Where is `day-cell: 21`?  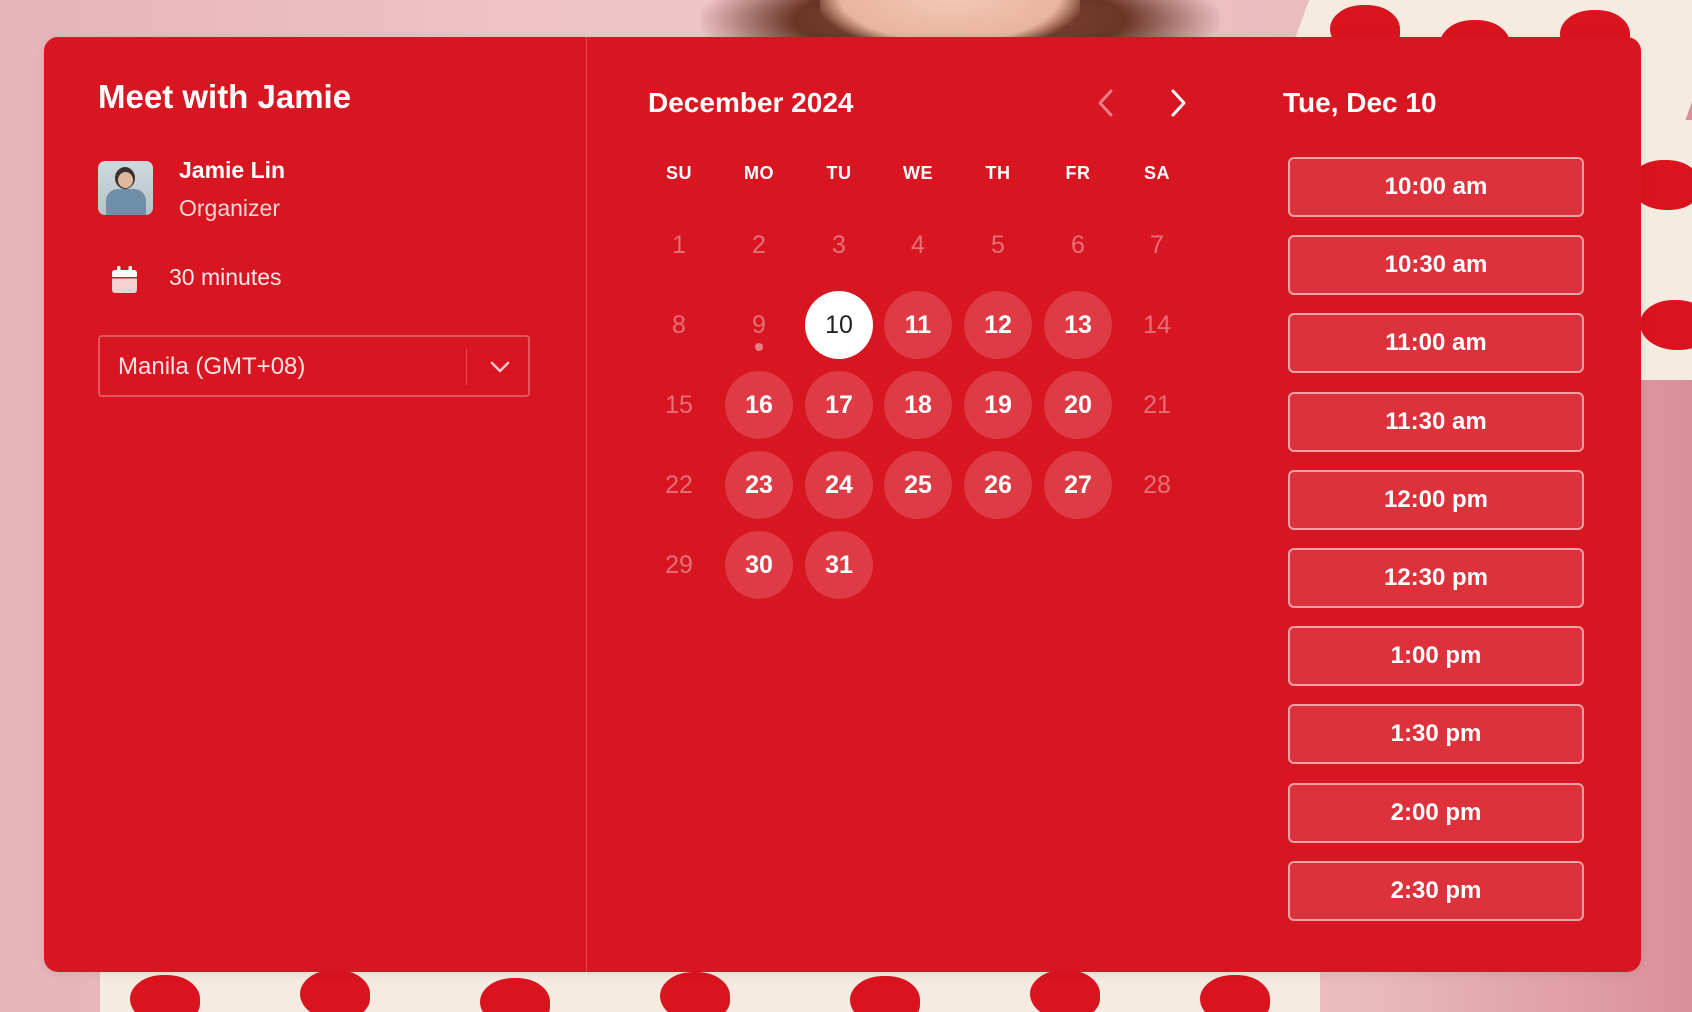
day-cell: 21 is located at coordinates (1157, 404).